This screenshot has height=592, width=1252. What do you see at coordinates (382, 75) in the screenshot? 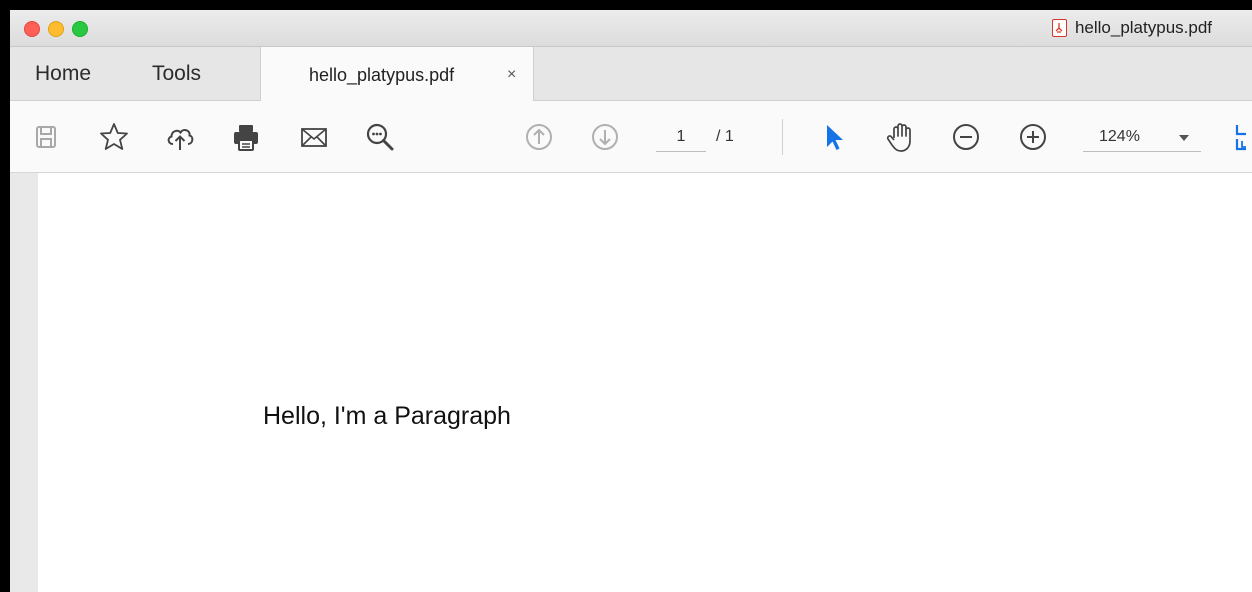
I see `document-tab-label: hello_platypus.pdf` at bounding box center [382, 75].